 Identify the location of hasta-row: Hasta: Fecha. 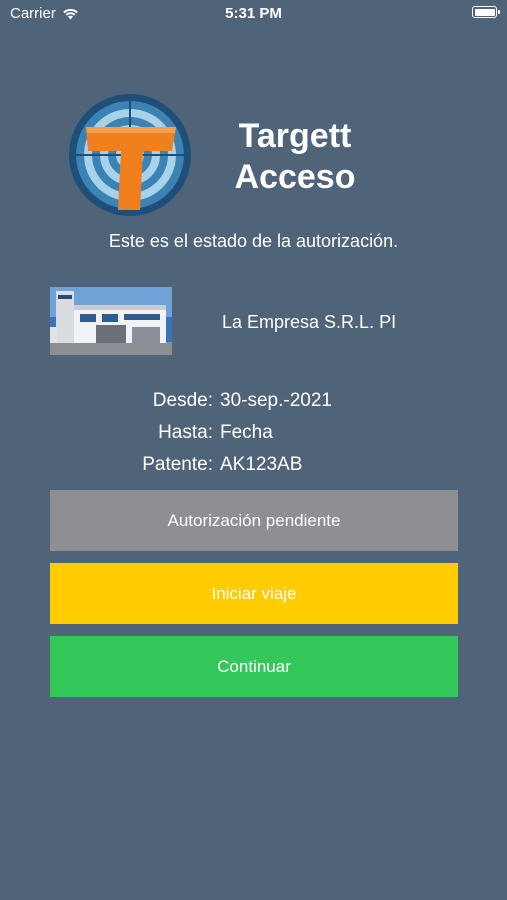
(253, 433).